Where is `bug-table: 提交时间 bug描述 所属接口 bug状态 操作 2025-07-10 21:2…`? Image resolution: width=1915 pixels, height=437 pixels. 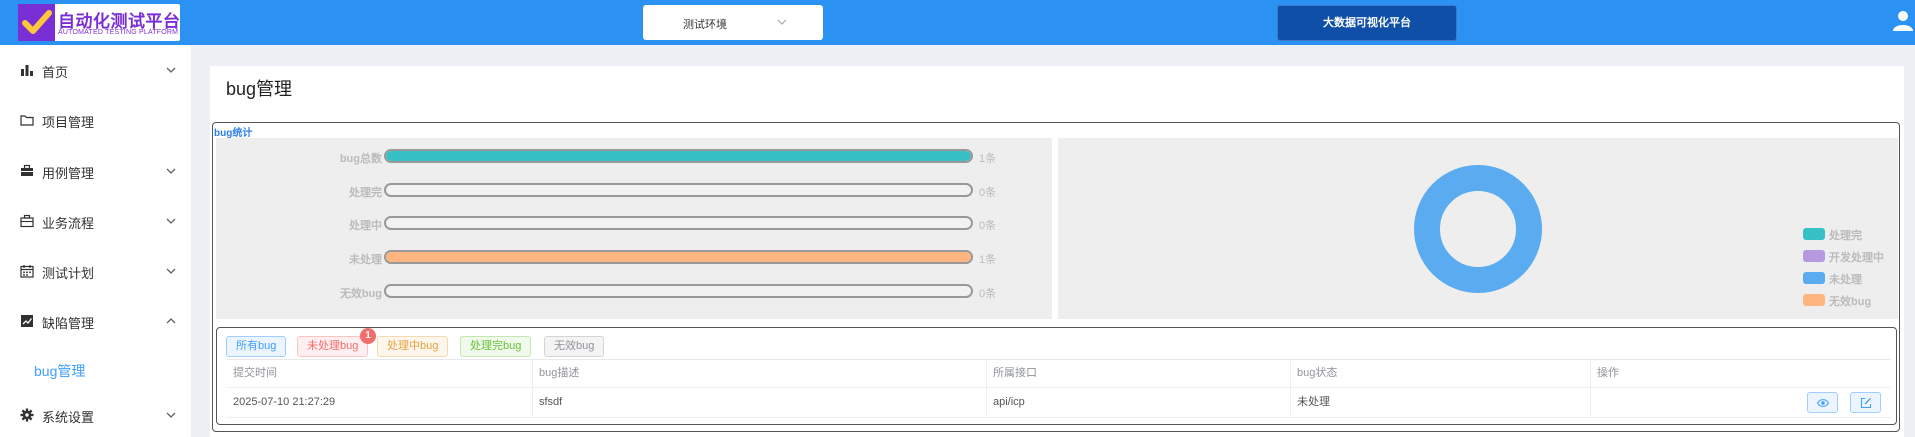
bug-table: 提交时间 bug描述 所属接口 bug状态 操作 2025-07-10 21:2… is located at coordinates (1059, 389).